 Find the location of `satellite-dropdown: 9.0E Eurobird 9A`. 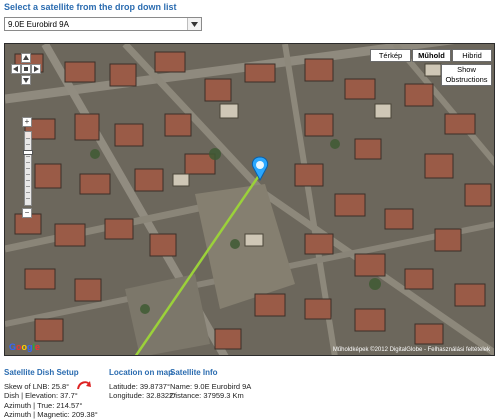

satellite-dropdown: 9.0E Eurobird 9A is located at coordinates (103, 24).